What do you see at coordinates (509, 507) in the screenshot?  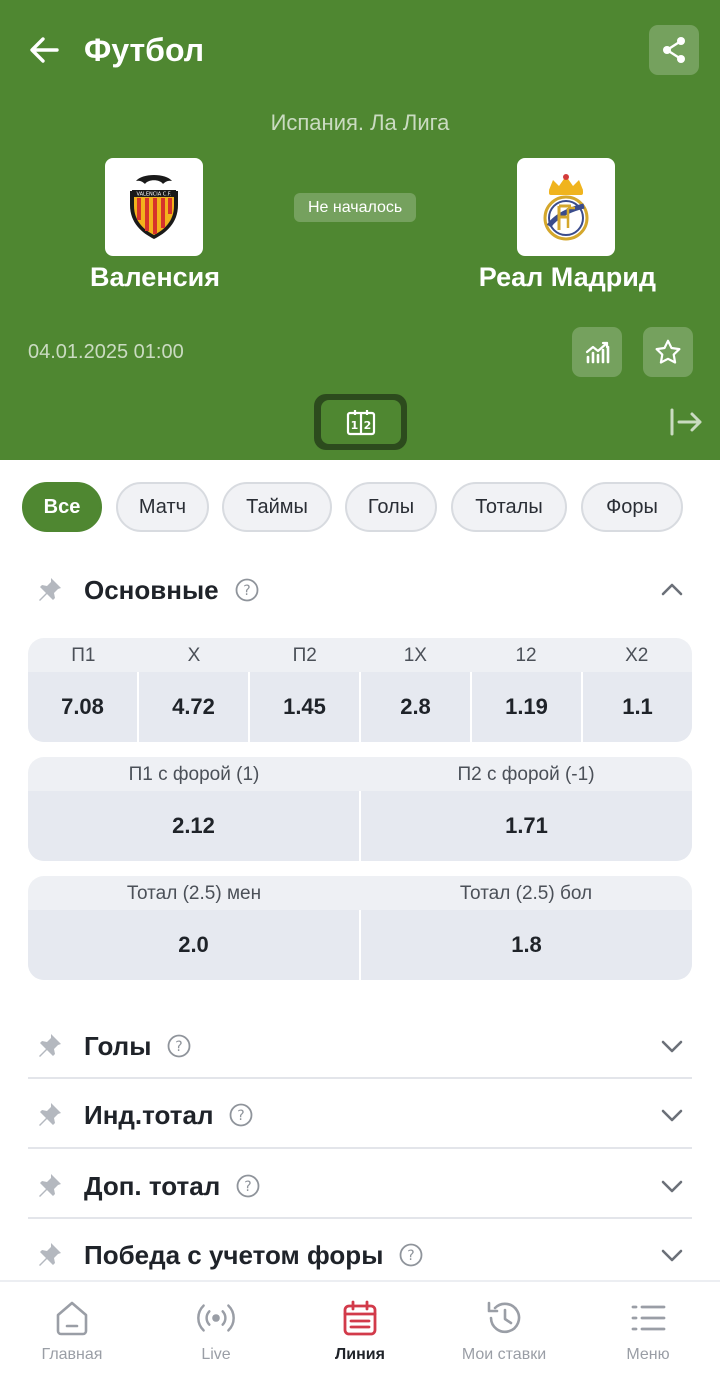 I see `chip-totals: Тоталы` at bounding box center [509, 507].